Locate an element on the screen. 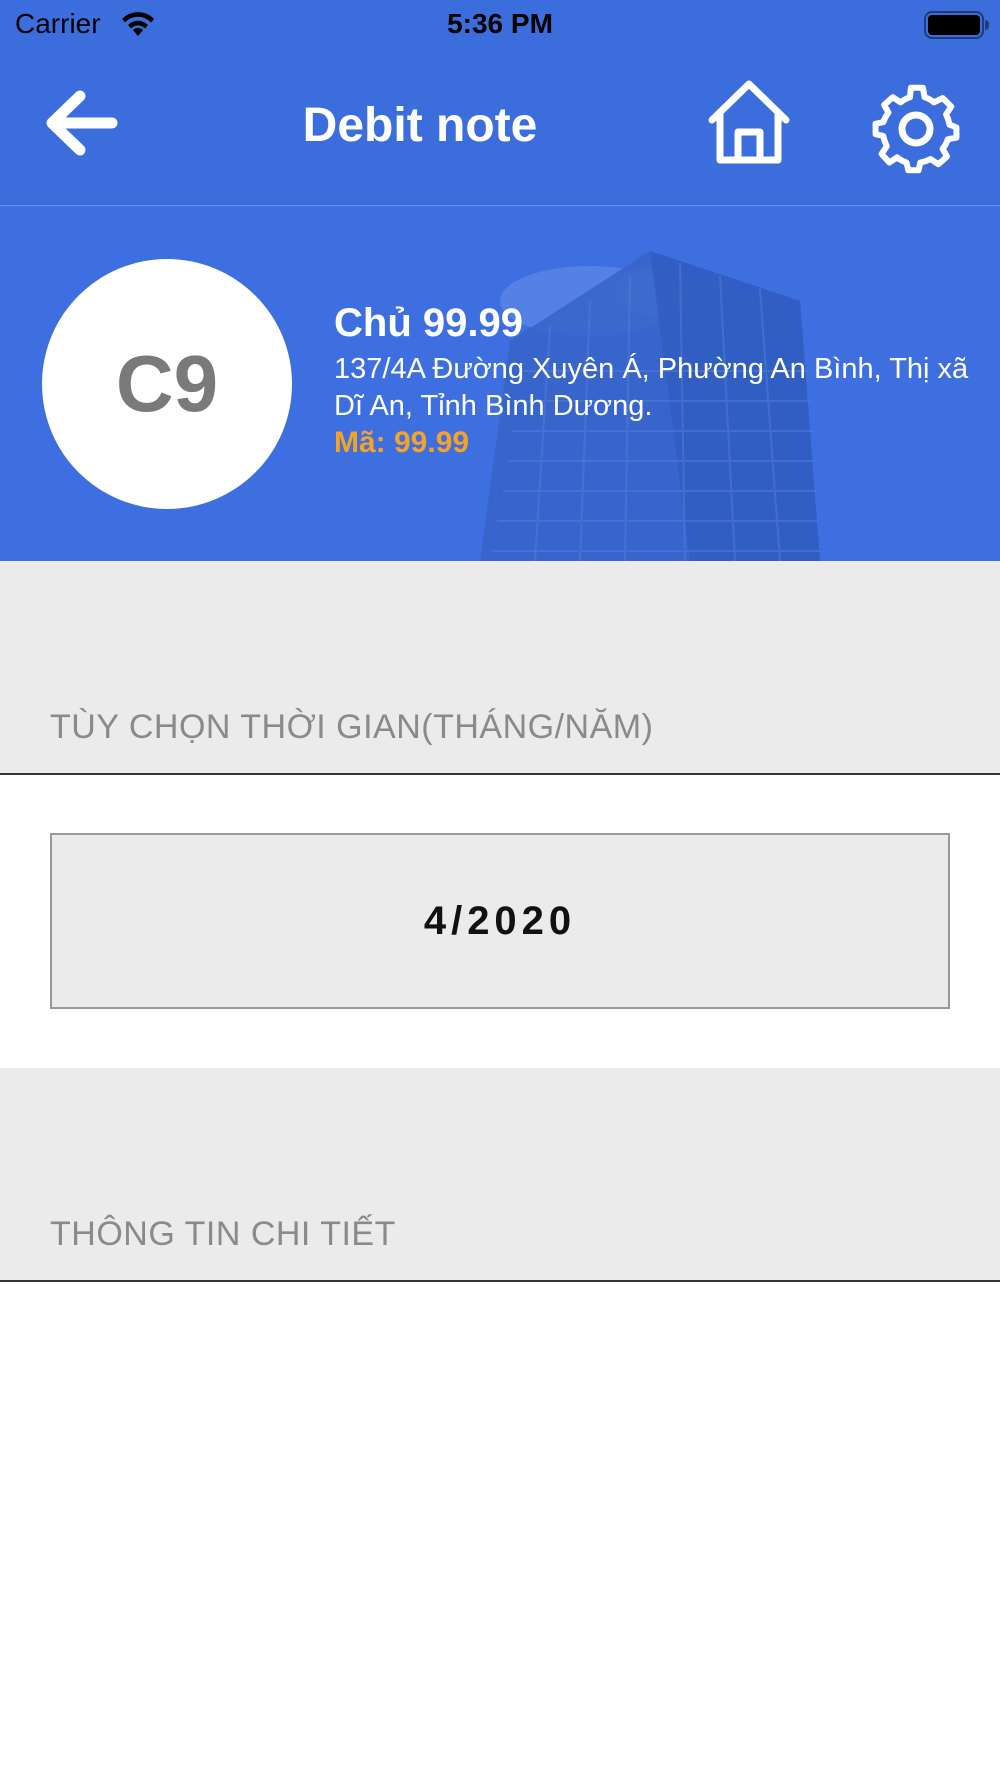 This screenshot has height=1778, width=1000. avatar-initials: C9 is located at coordinates (167, 383).